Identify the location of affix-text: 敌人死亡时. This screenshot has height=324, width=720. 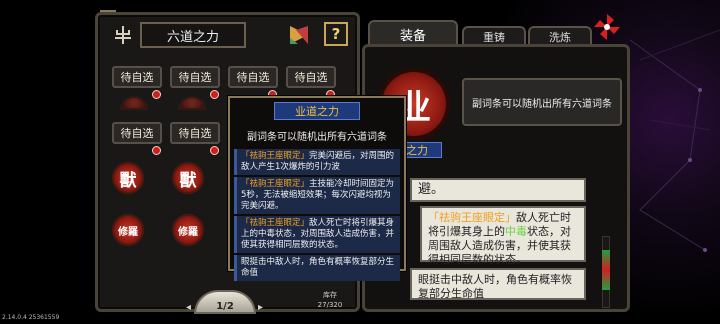
(543, 217).